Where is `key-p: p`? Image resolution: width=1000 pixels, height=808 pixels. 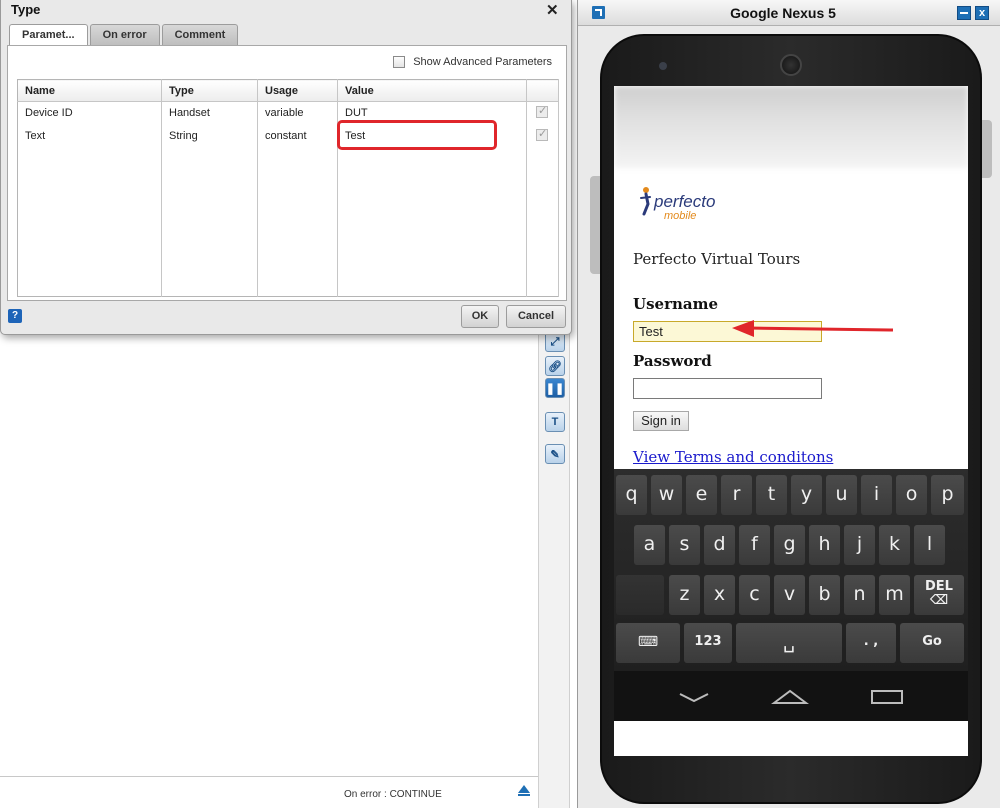
key-p: p is located at coordinates (947, 495).